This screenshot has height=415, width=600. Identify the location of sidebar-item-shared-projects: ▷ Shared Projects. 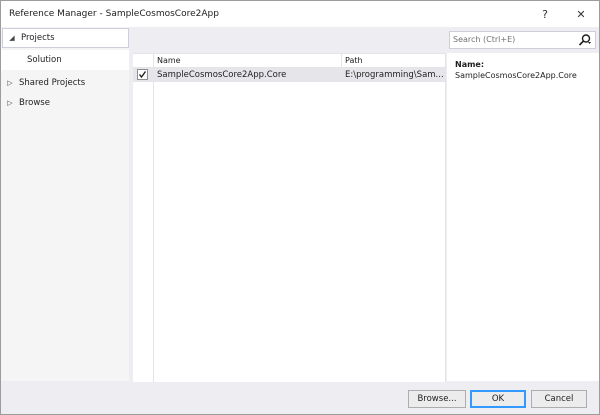
(65, 83).